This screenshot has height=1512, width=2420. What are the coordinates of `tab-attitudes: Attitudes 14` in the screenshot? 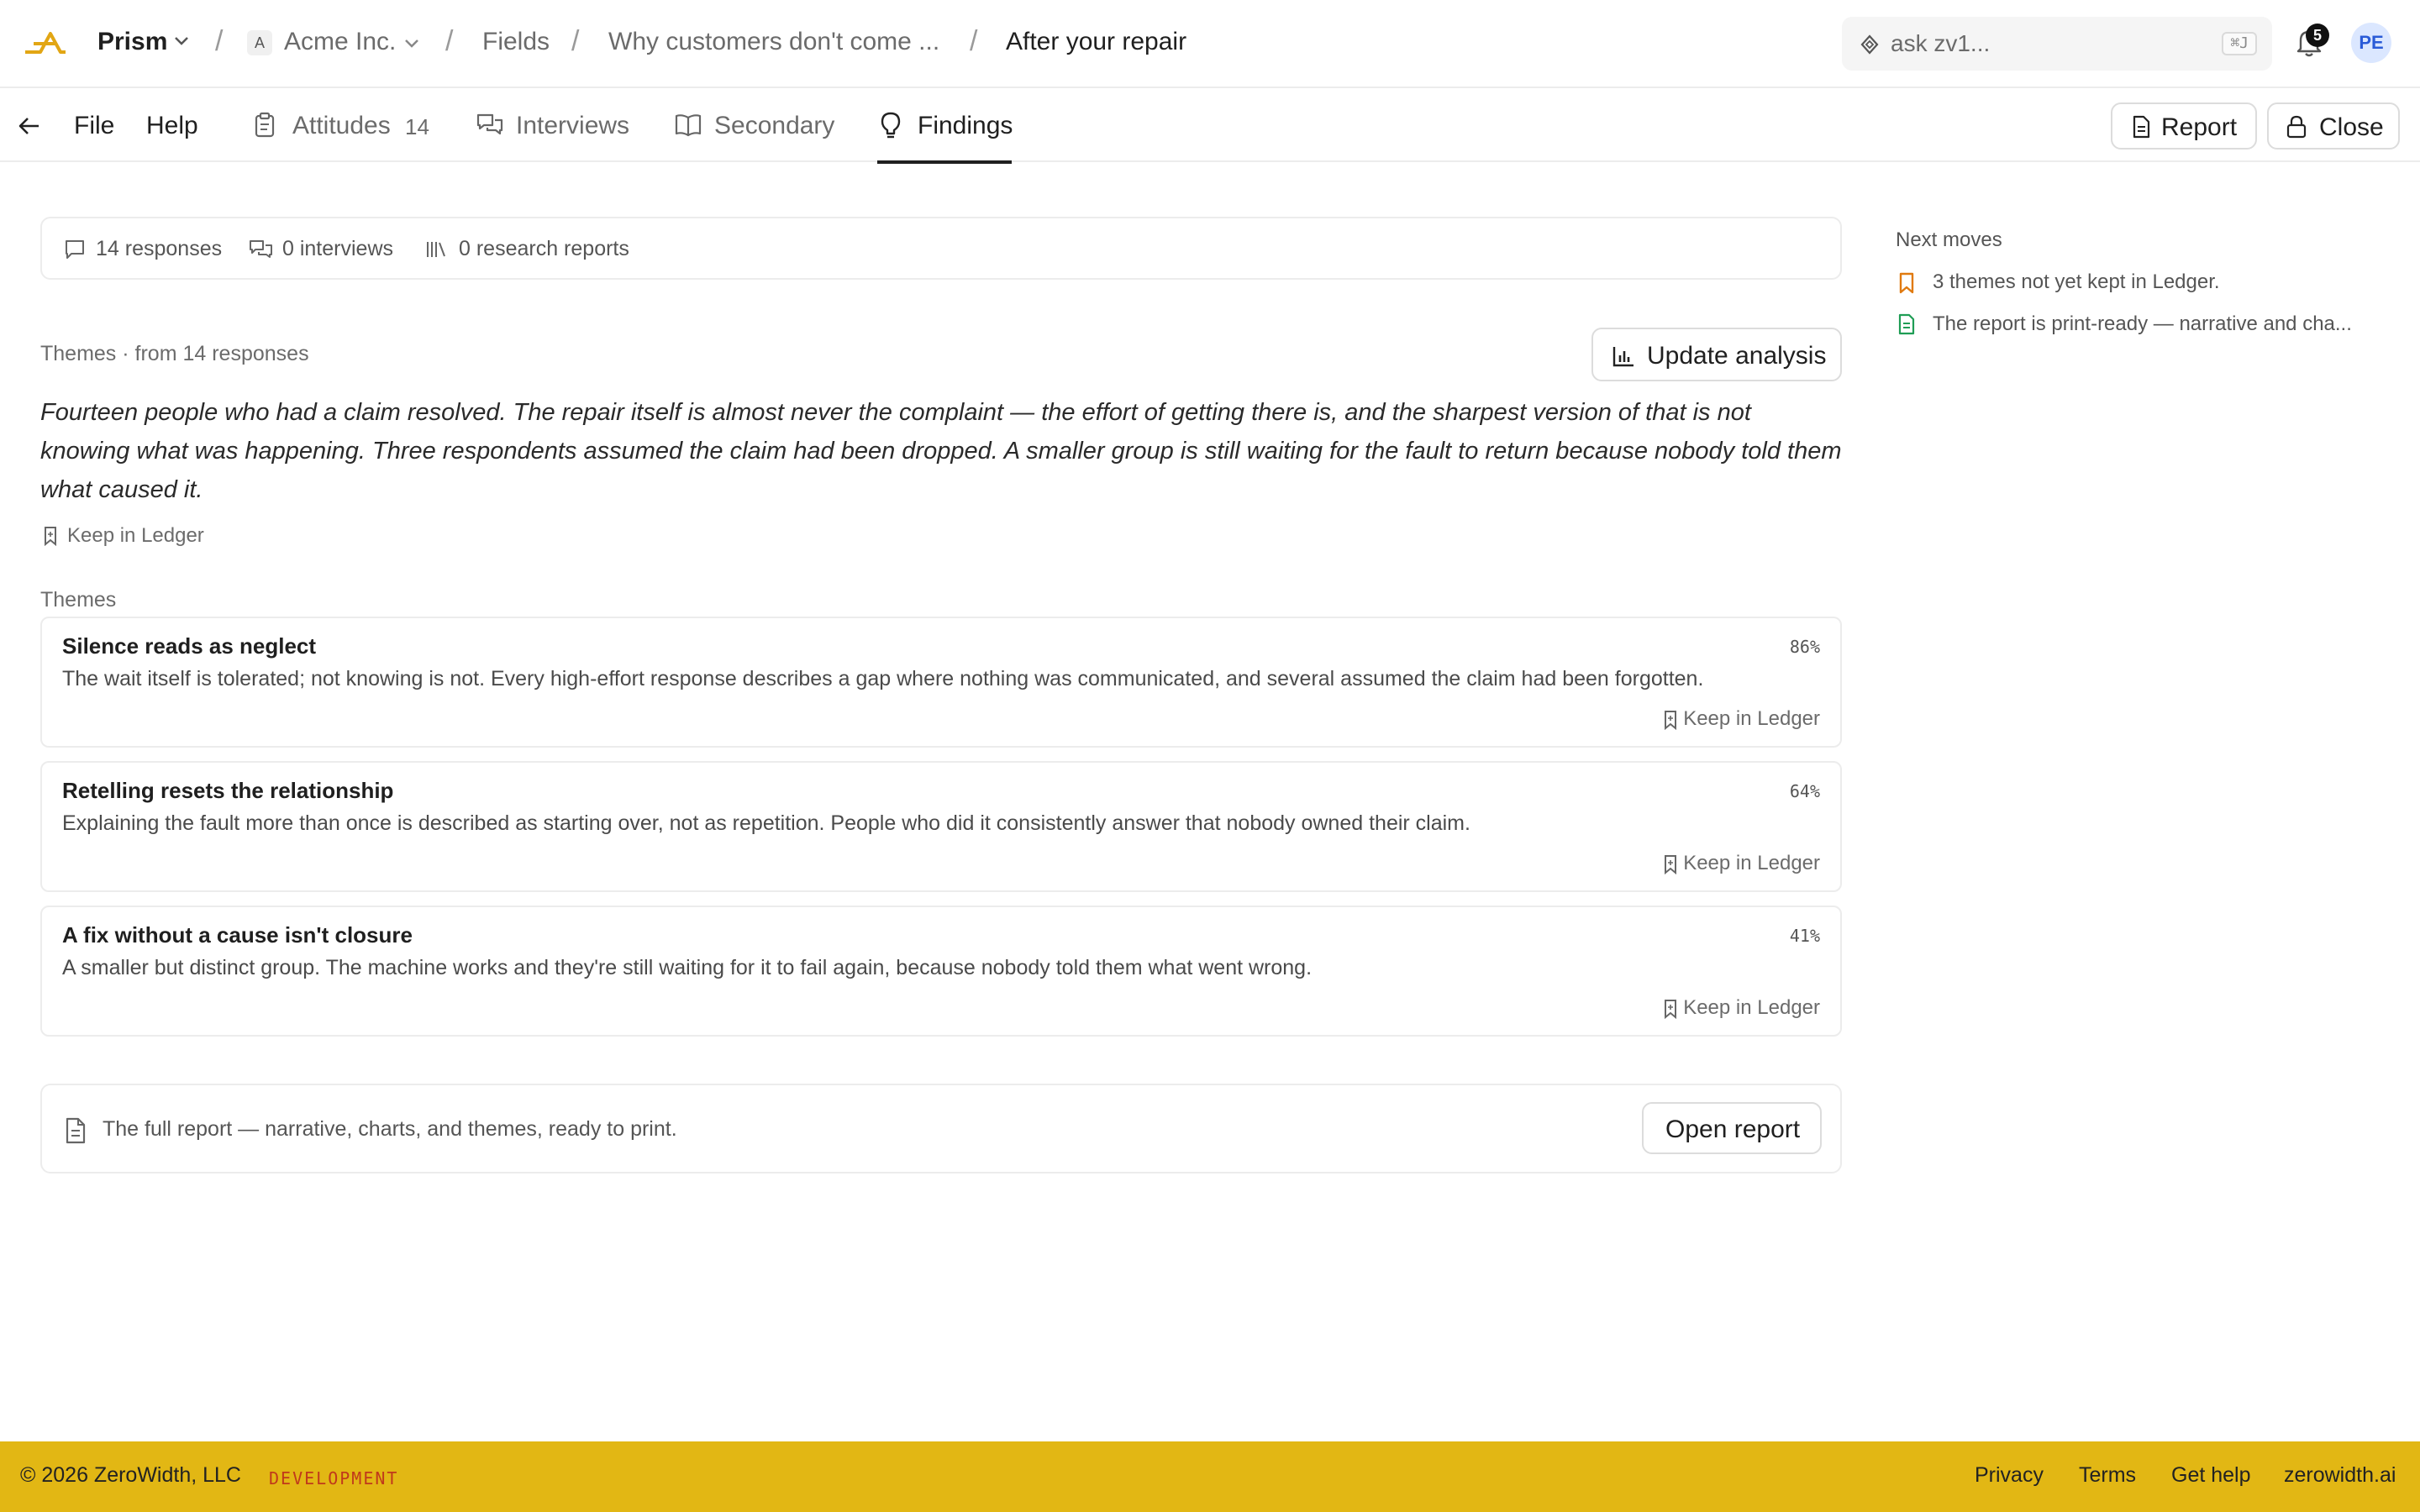 It's located at (343, 125).